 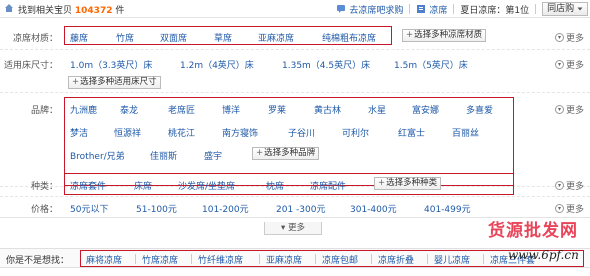 I want to click on suggestion-item: 凉席包邮, so click(x=340, y=259).